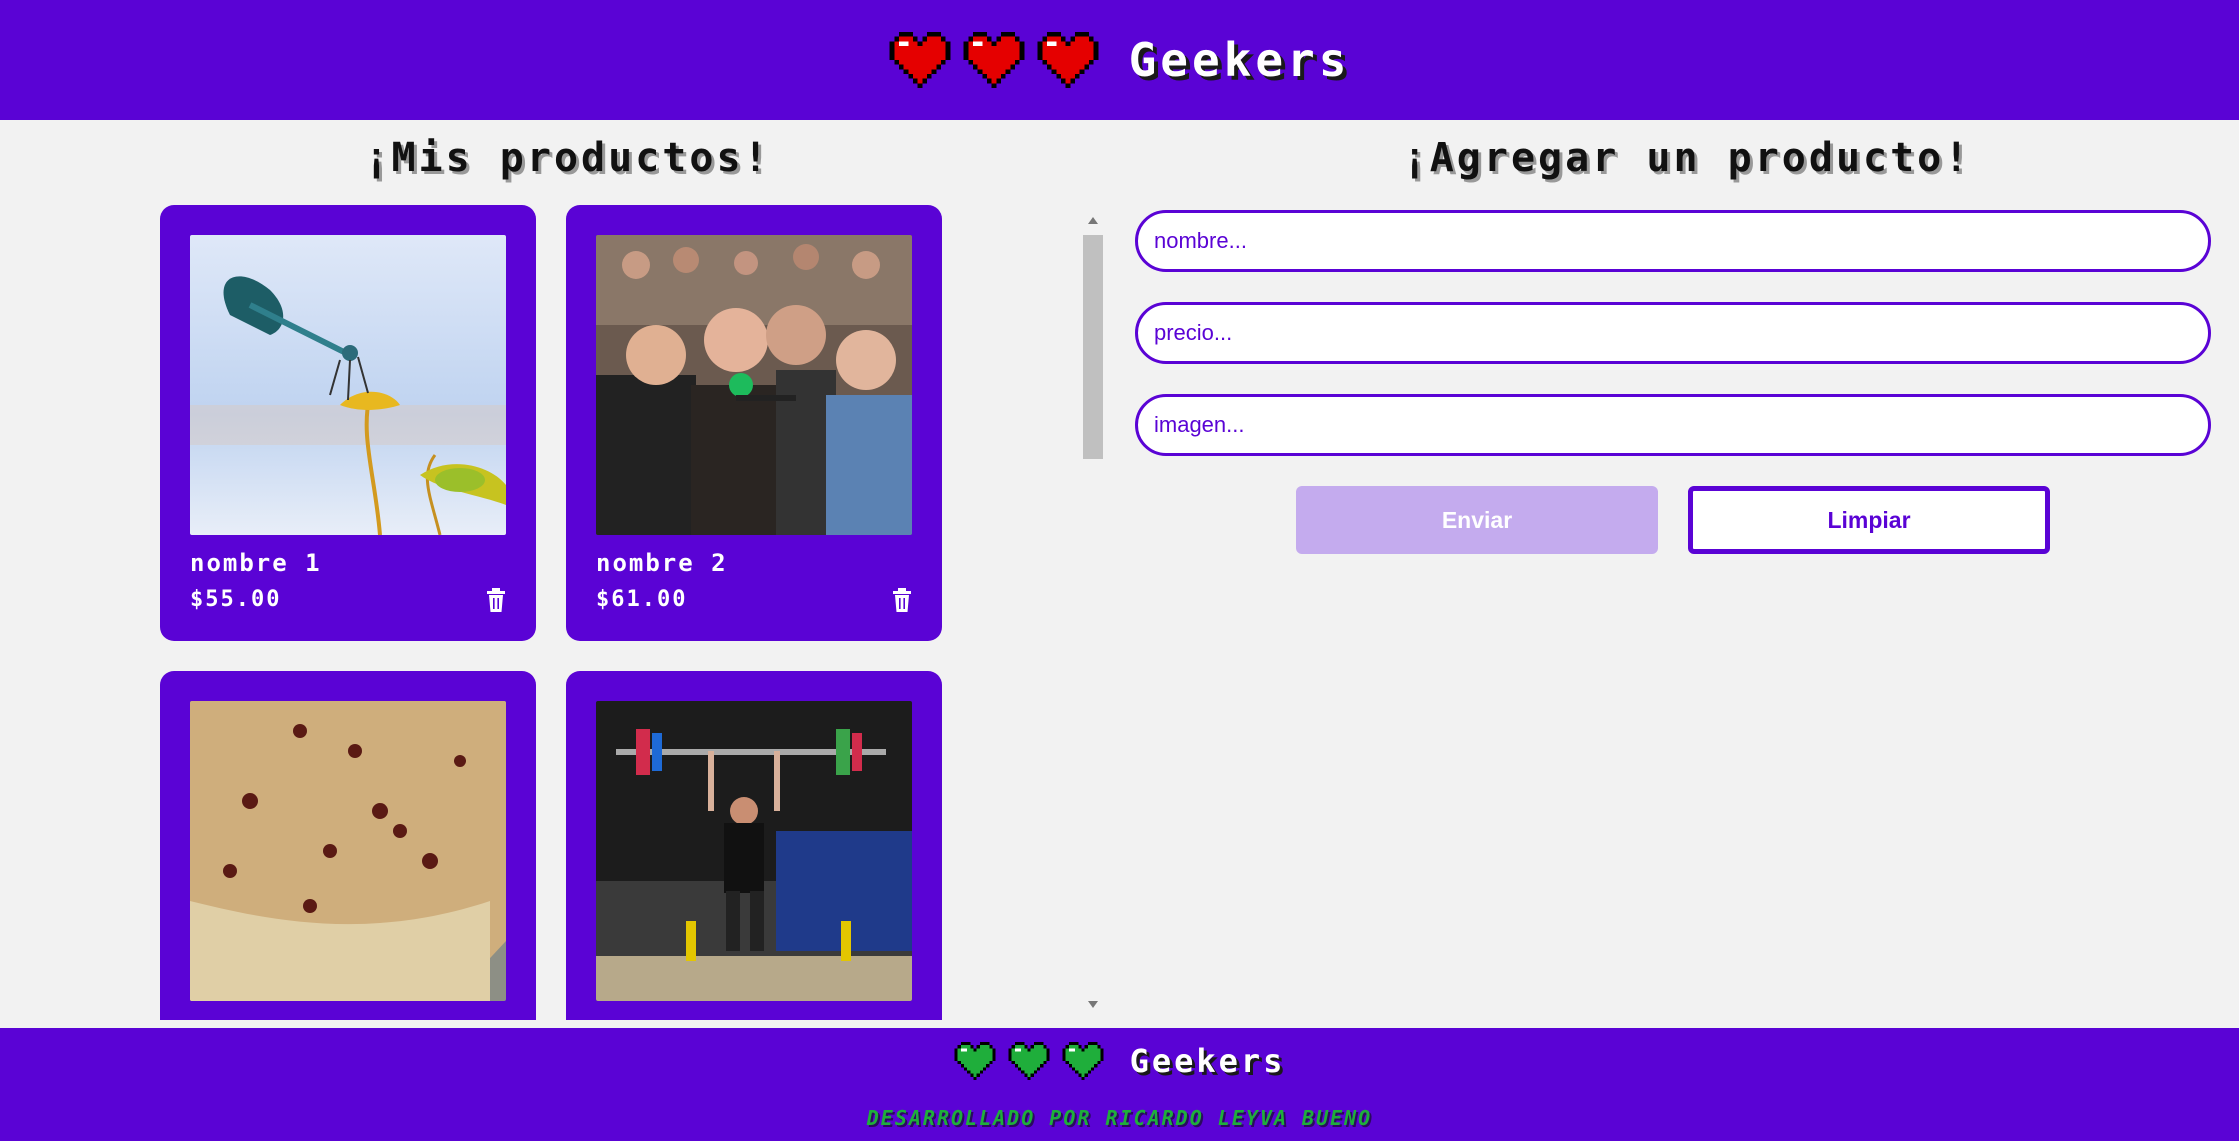 The image size is (2239, 1141). What do you see at coordinates (567, 158) in the screenshot?
I see `products-title: ¡Mis productos!` at bounding box center [567, 158].